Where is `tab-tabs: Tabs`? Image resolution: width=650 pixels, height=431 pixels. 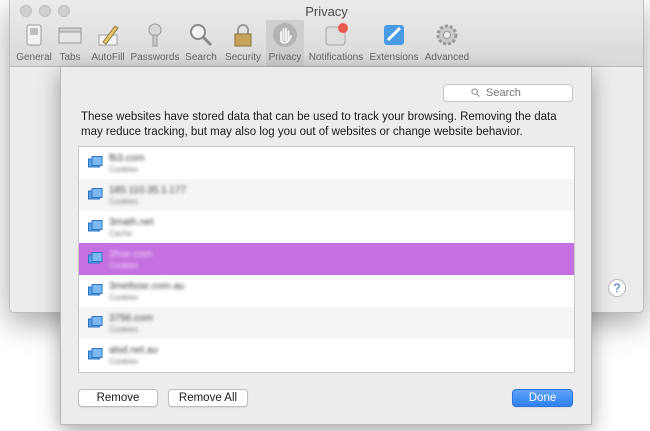 tab-tabs: Tabs is located at coordinates (70, 43).